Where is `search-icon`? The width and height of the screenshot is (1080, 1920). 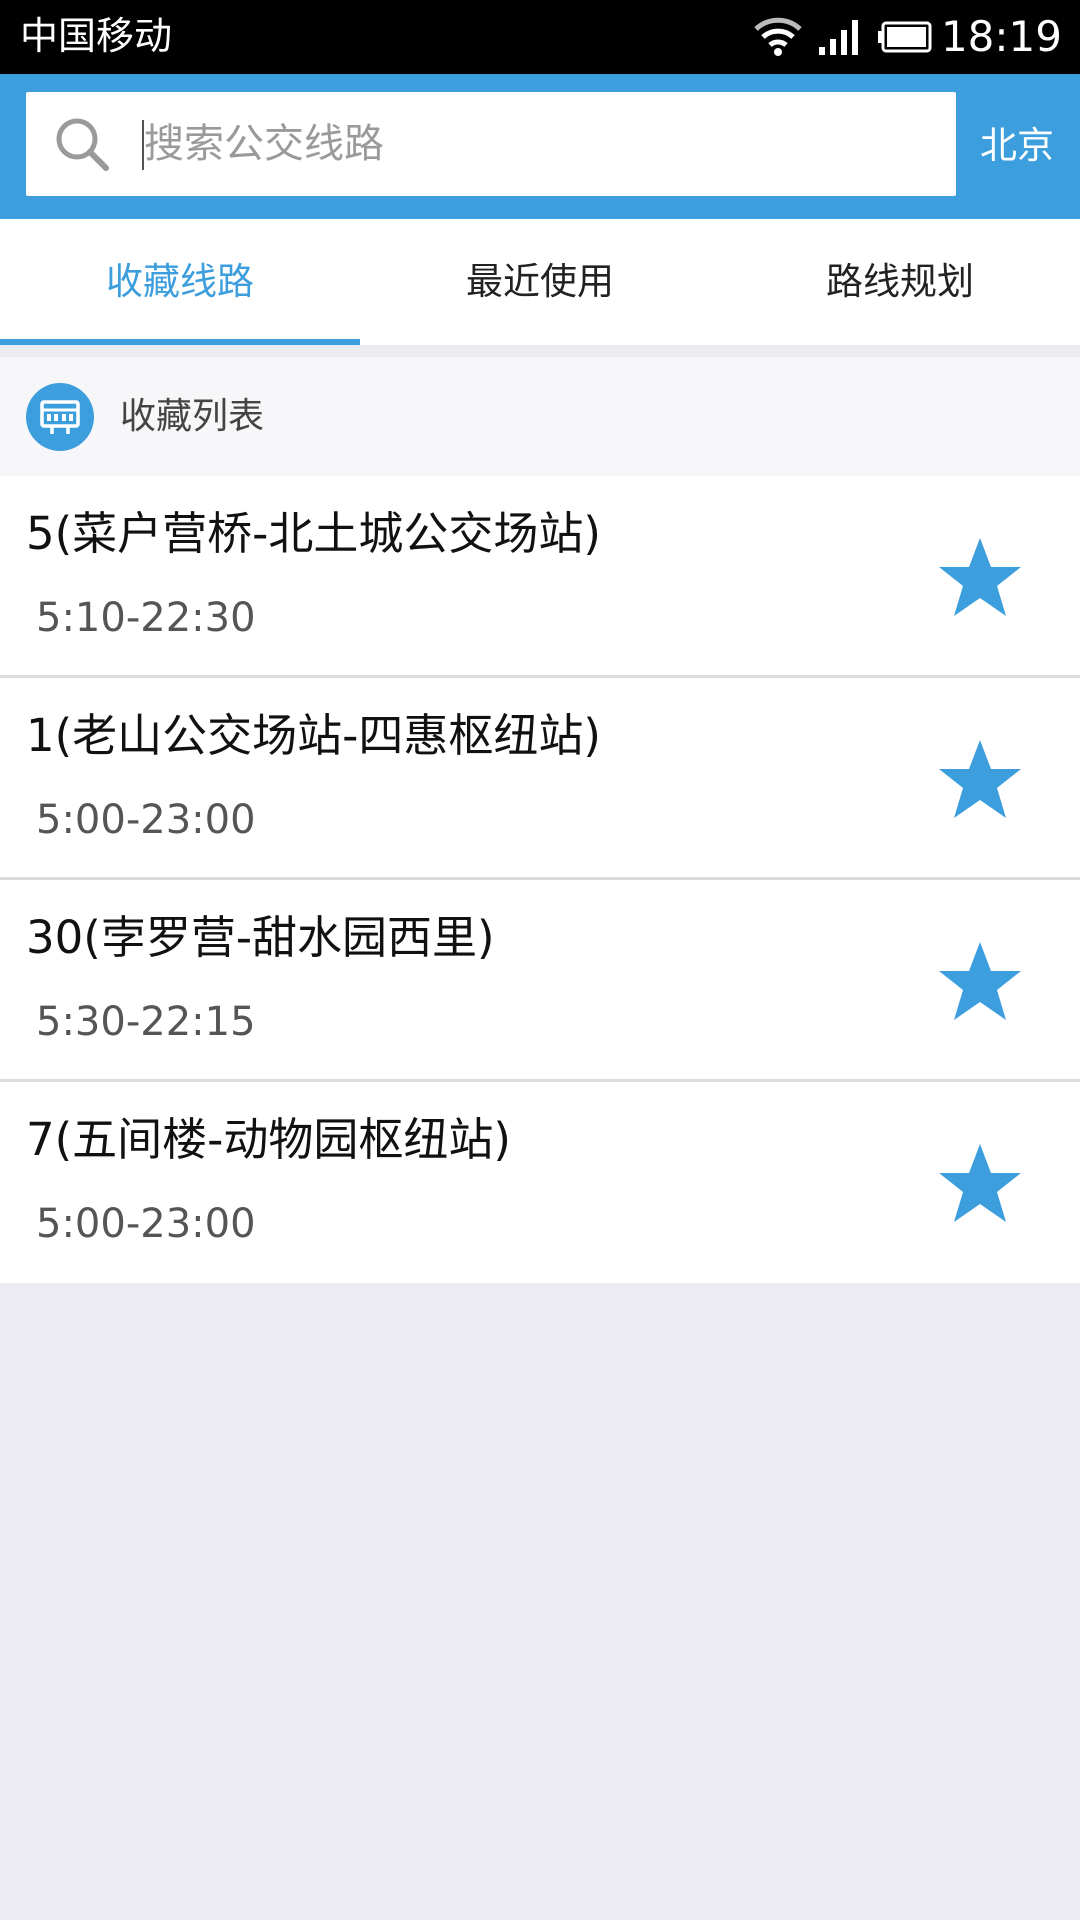
search-icon is located at coordinates (82, 144).